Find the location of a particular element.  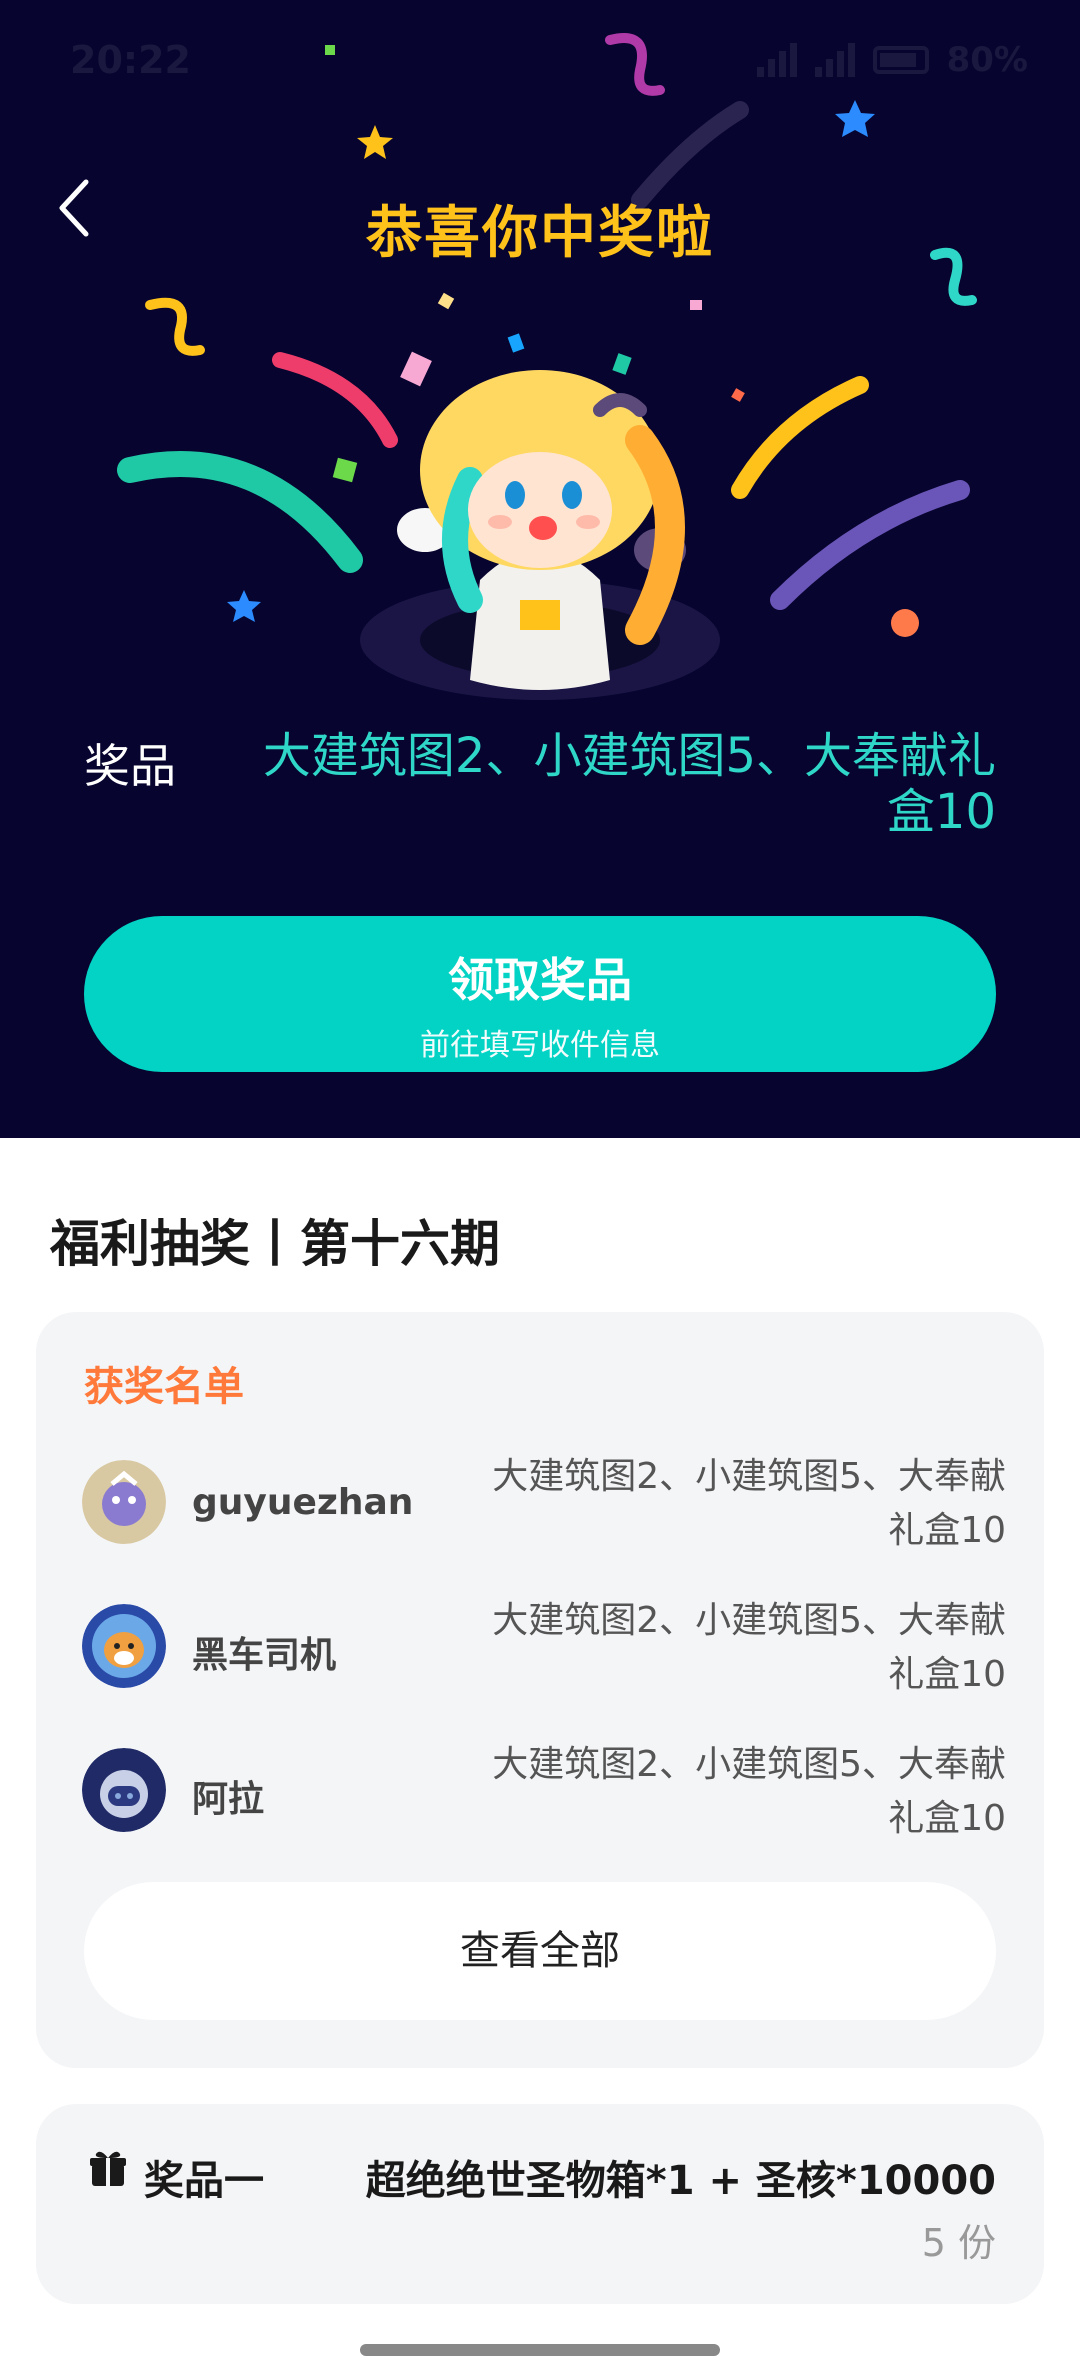

section-title: 福利抽奖丨第十六期 is located at coordinates (275, 1244).